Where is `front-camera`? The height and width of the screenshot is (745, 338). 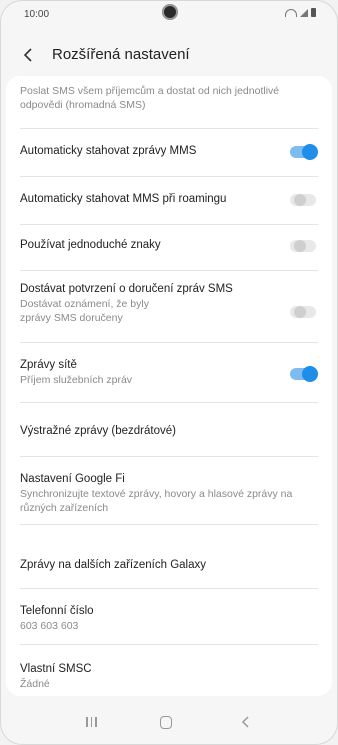 front-camera is located at coordinates (170, 12).